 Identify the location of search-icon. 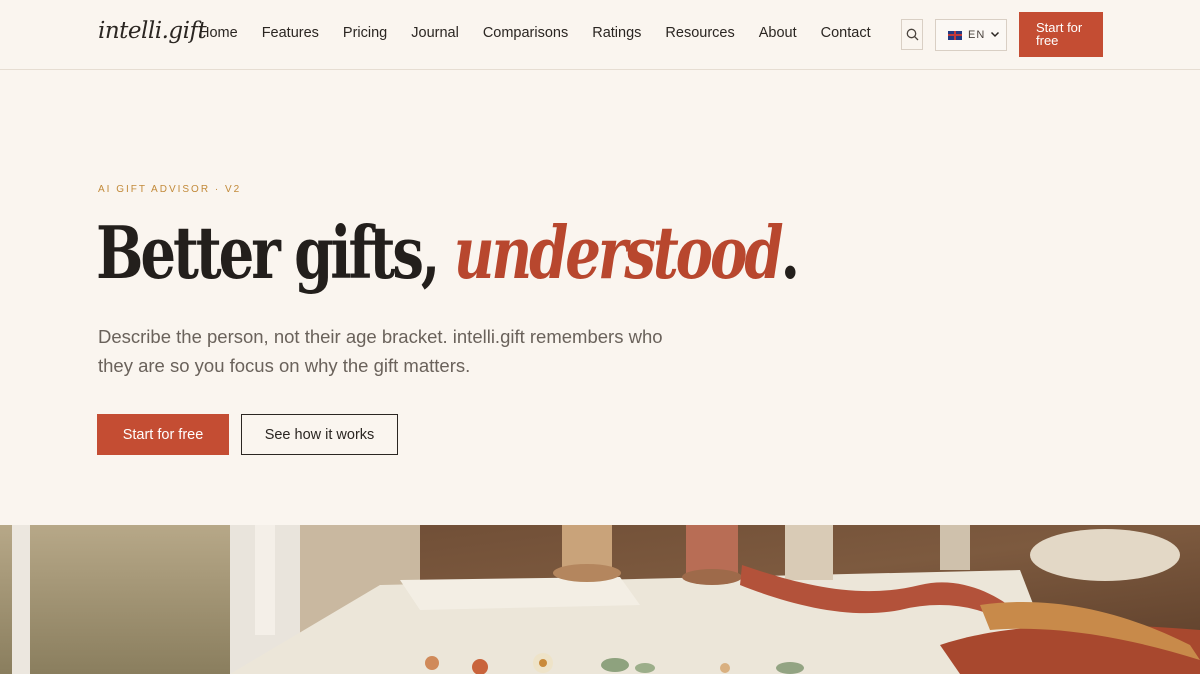
(912, 34).